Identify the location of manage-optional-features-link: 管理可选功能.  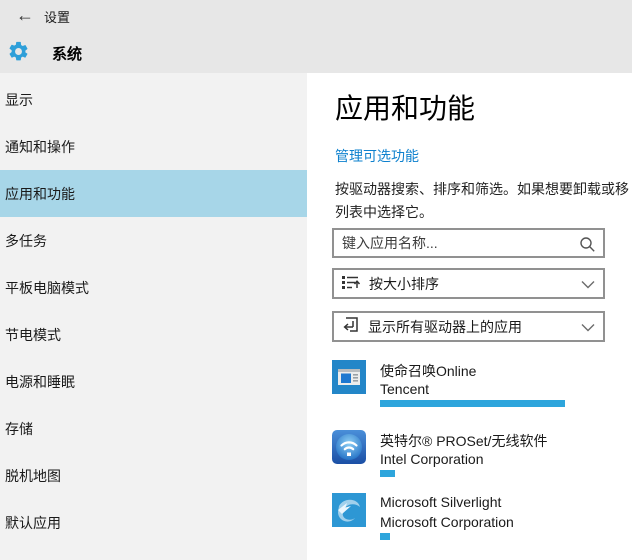
(377, 156).